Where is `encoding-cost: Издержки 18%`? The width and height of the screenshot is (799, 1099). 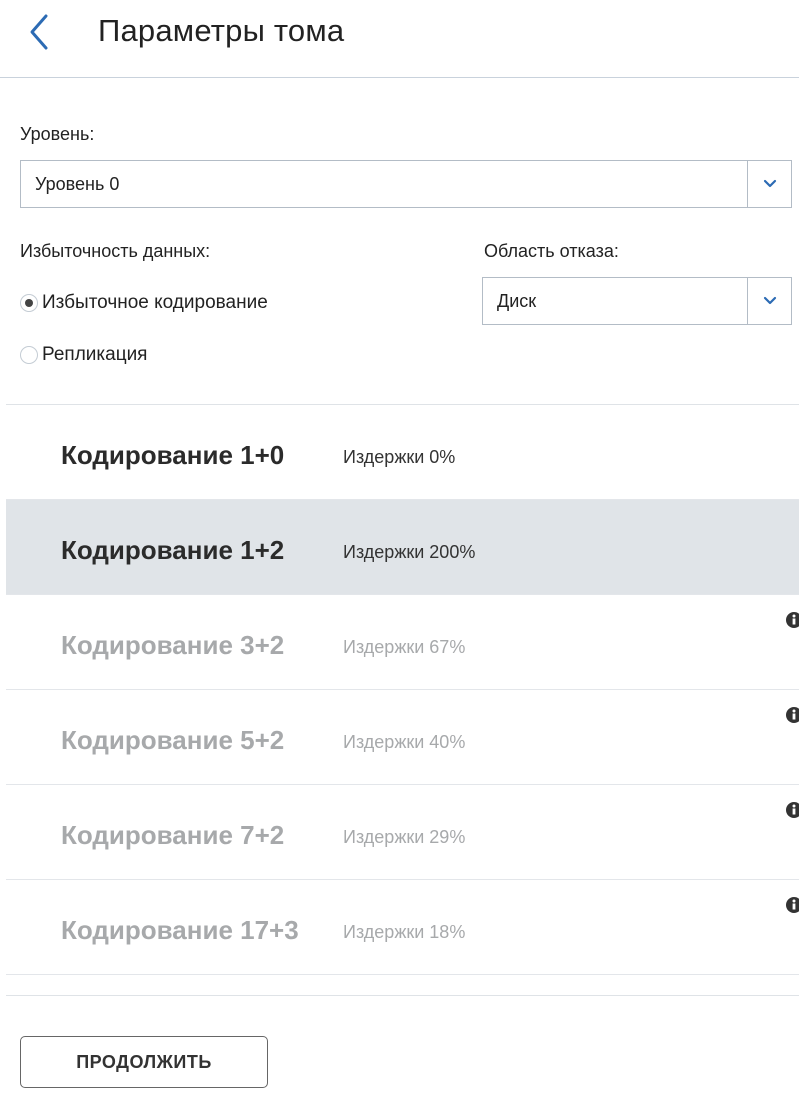 encoding-cost: Издержки 18% is located at coordinates (404, 932).